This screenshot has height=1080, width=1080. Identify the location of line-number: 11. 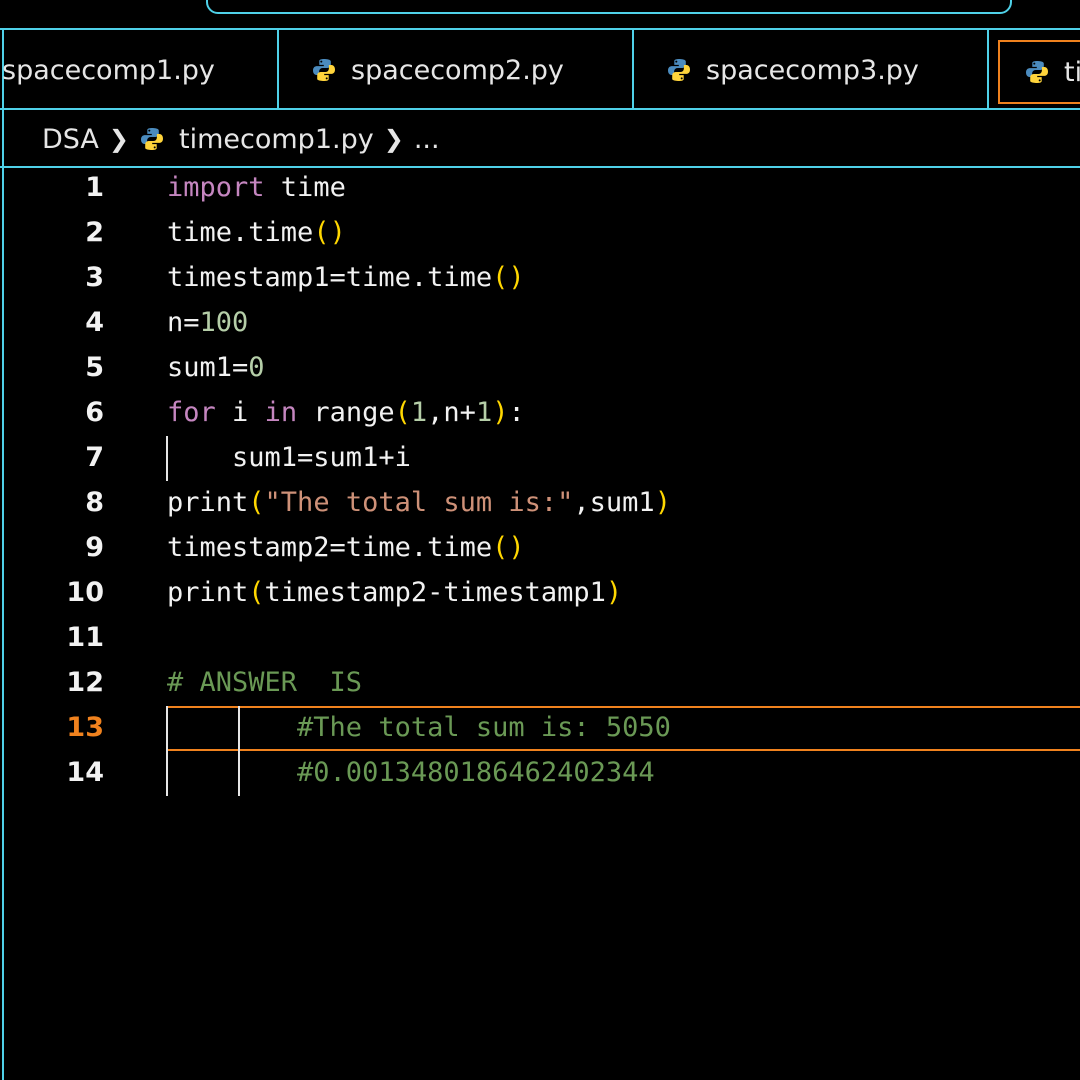
(85, 637).